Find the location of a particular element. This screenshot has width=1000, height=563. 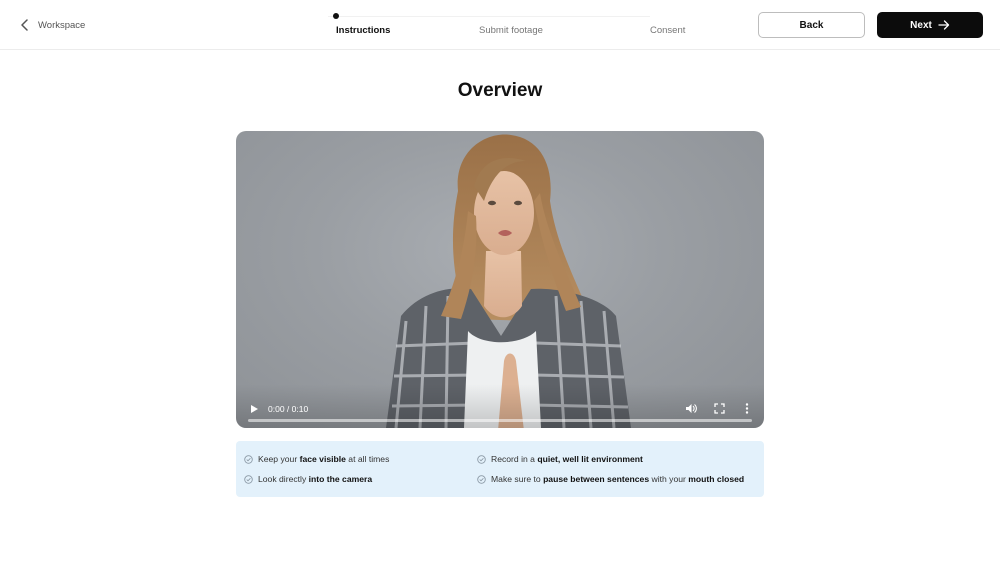

page-title: Overview is located at coordinates (500, 90).